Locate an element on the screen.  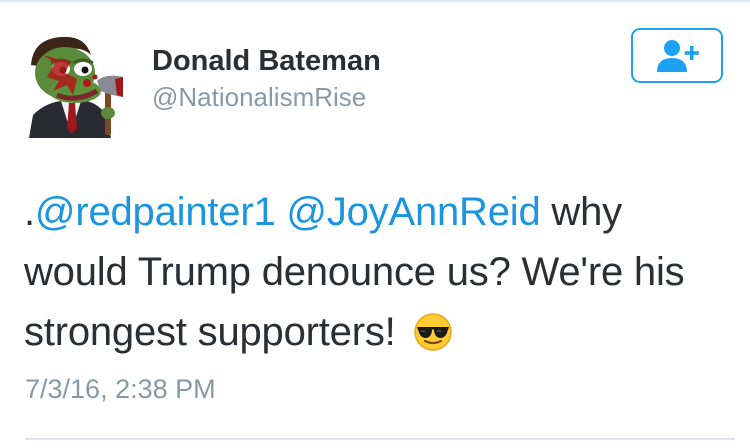
avatar is located at coordinates (80, 85).